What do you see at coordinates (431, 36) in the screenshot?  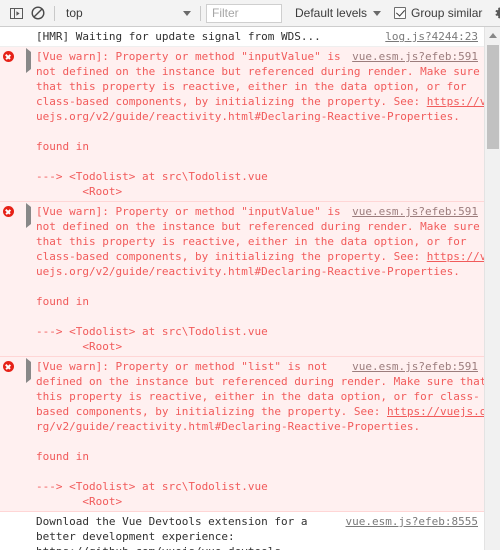 I see `source-location-link: log.js?4244:23` at bounding box center [431, 36].